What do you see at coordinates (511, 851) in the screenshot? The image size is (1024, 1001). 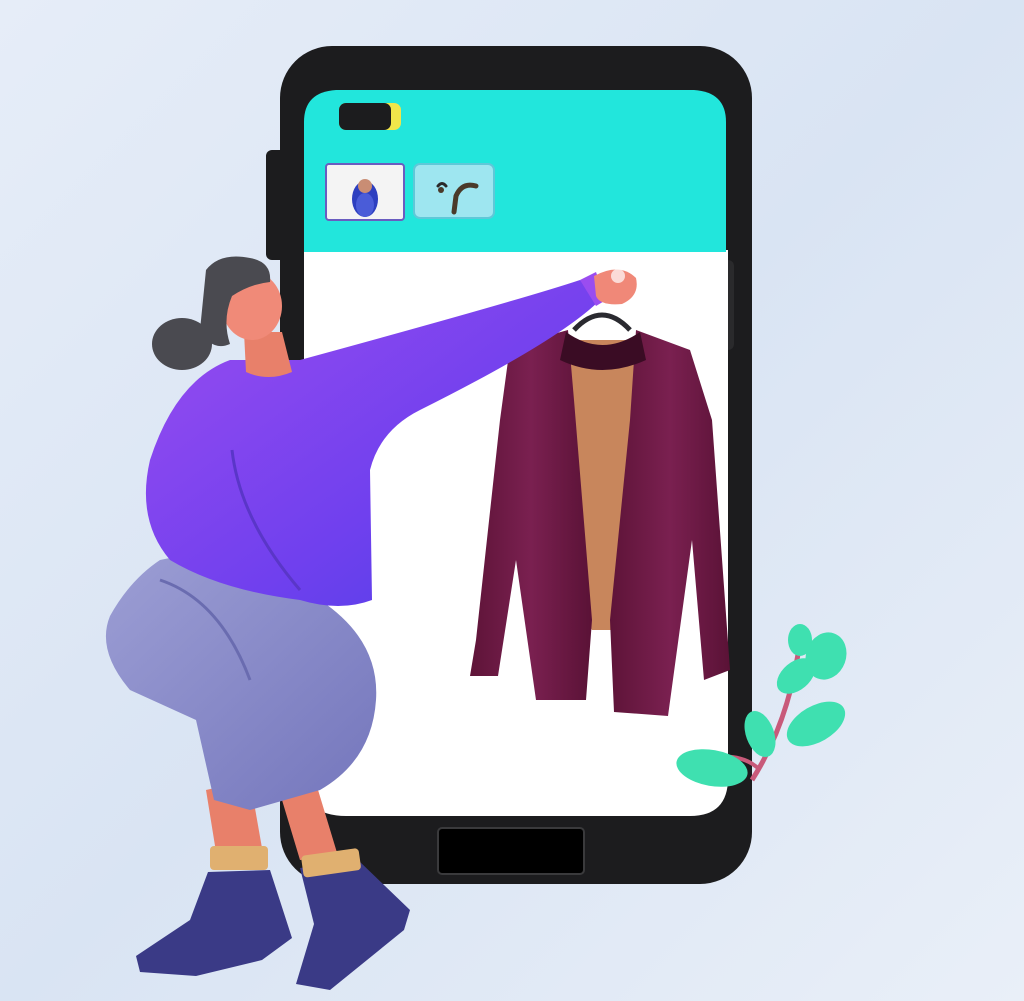 I see `home-button` at bounding box center [511, 851].